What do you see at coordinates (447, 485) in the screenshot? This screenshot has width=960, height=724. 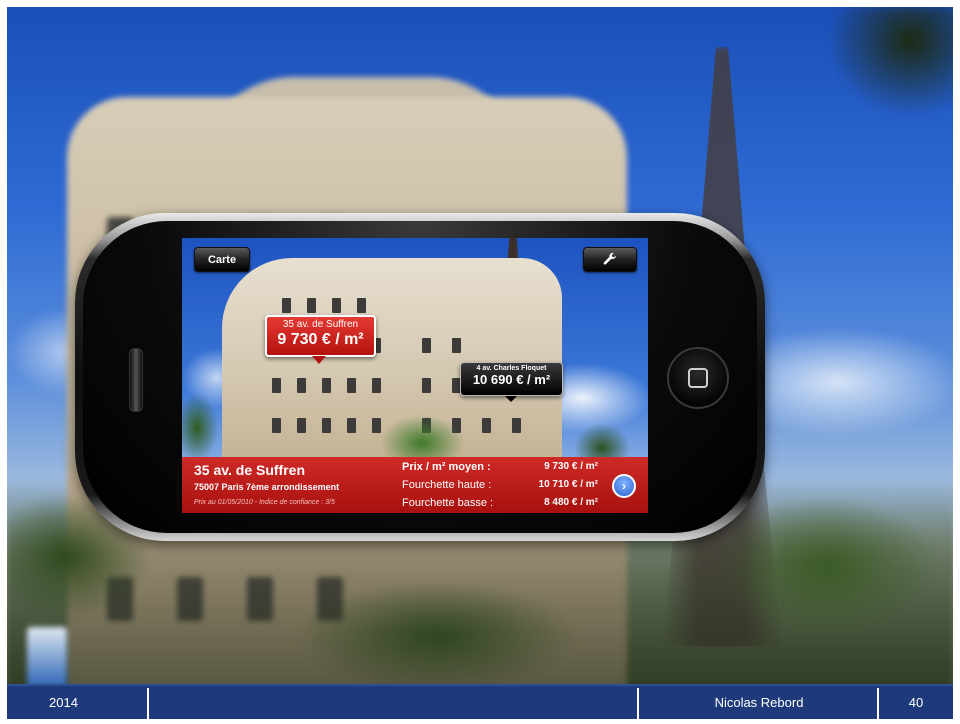 I see `info-label: Fourchette haute :` at bounding box center [447, 485].